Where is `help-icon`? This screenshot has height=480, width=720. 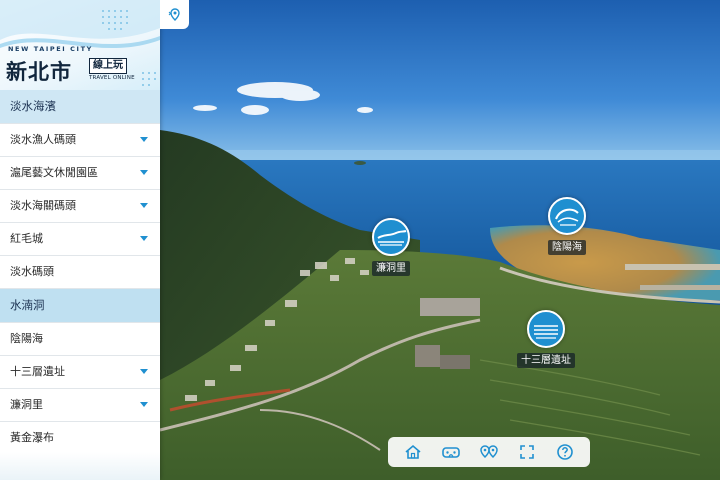 help-icon is located at coordinates (565, 452).